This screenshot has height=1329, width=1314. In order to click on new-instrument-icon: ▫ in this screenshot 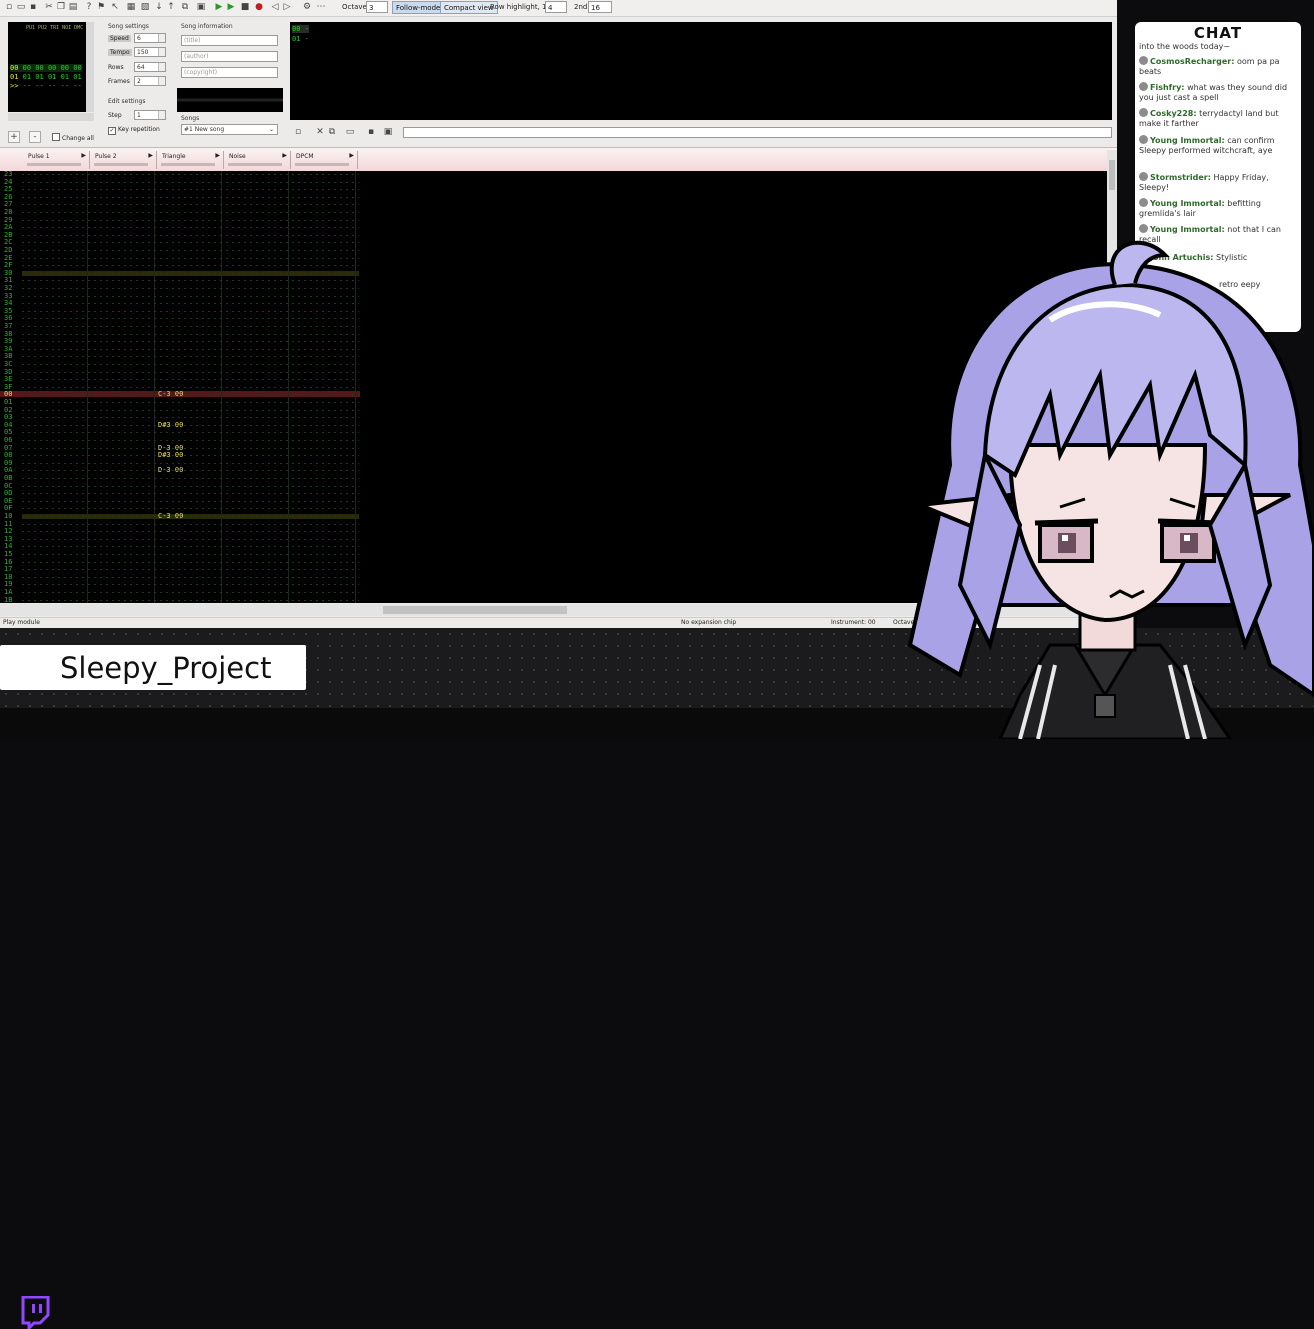, I will do `click(298, 132)`.